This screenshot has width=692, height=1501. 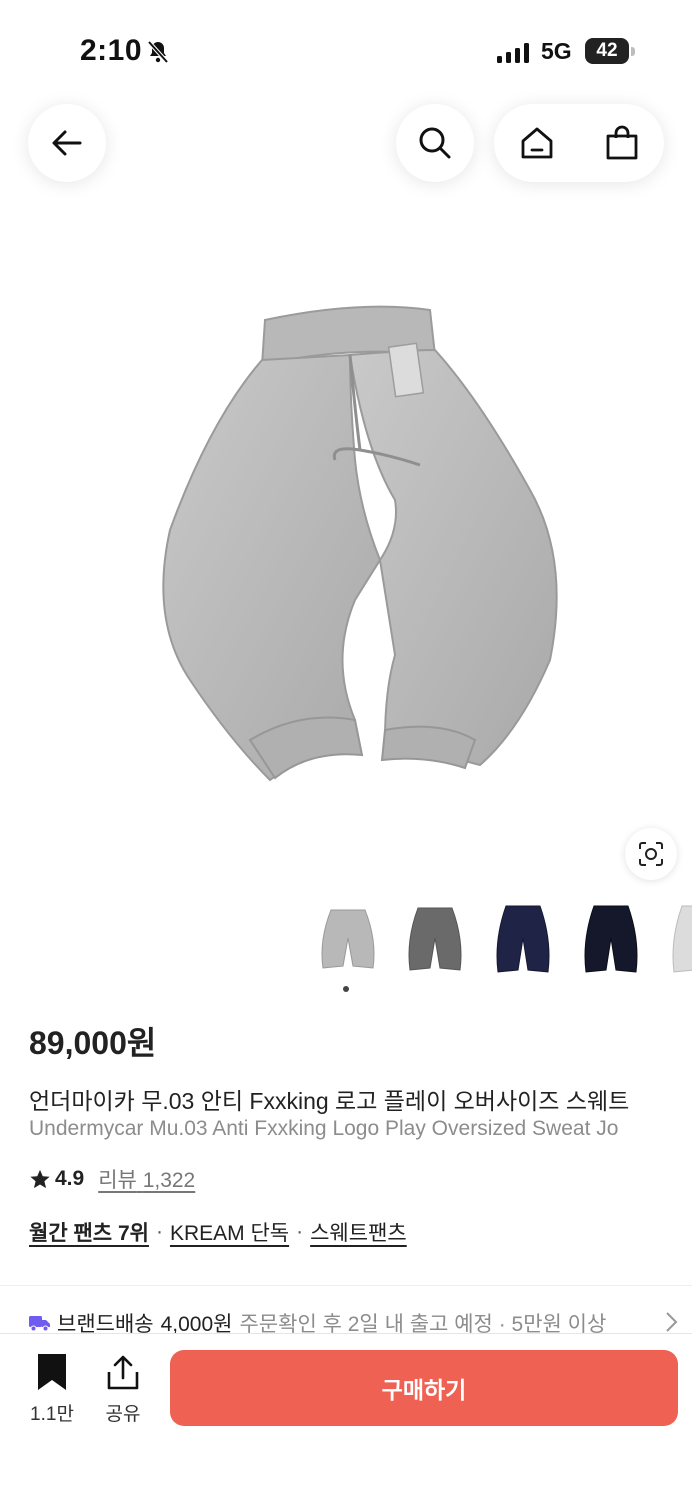 I want to click on price: 89,000원, so click(x=93, y=1043).